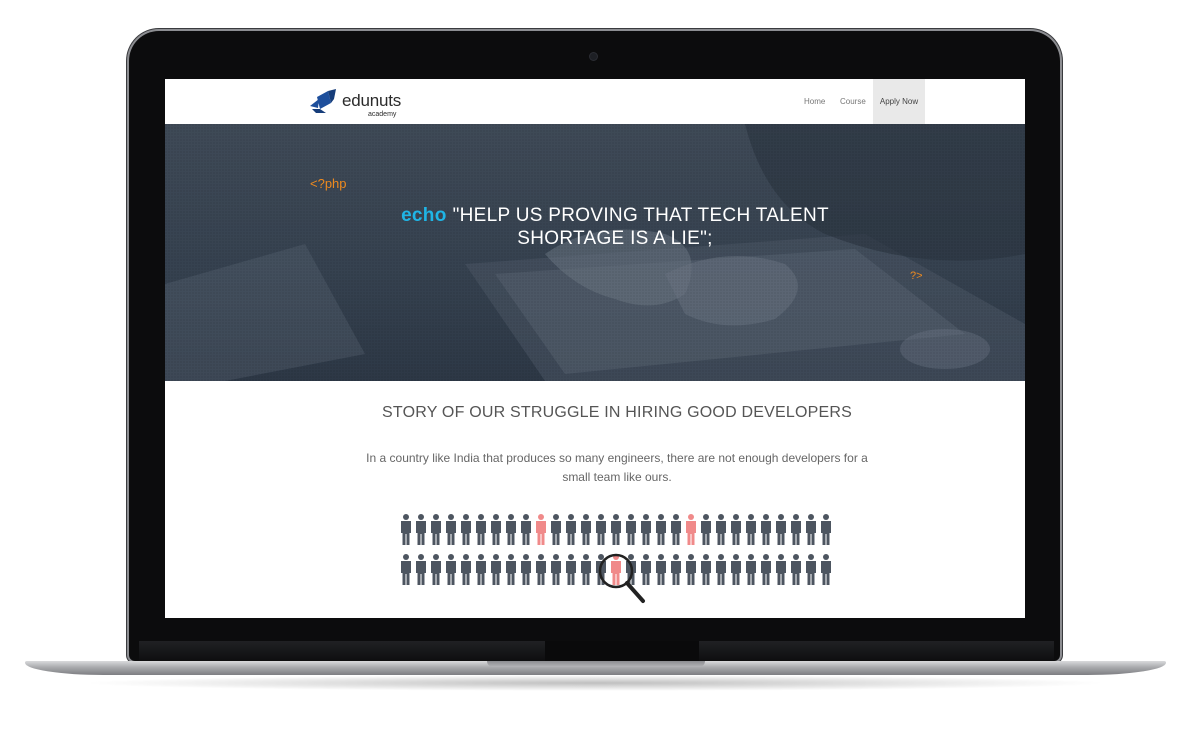 The image size is (1200, 744). I want to click on nav-apply-now: Apply Now, so click(899, 101).